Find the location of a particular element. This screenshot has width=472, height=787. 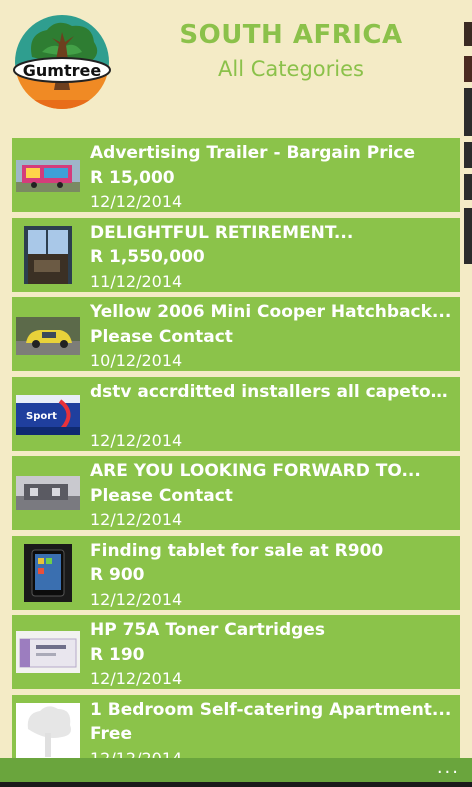

listing-title: HP 75A Toner Cartridges is located at coordinates (207, 630).